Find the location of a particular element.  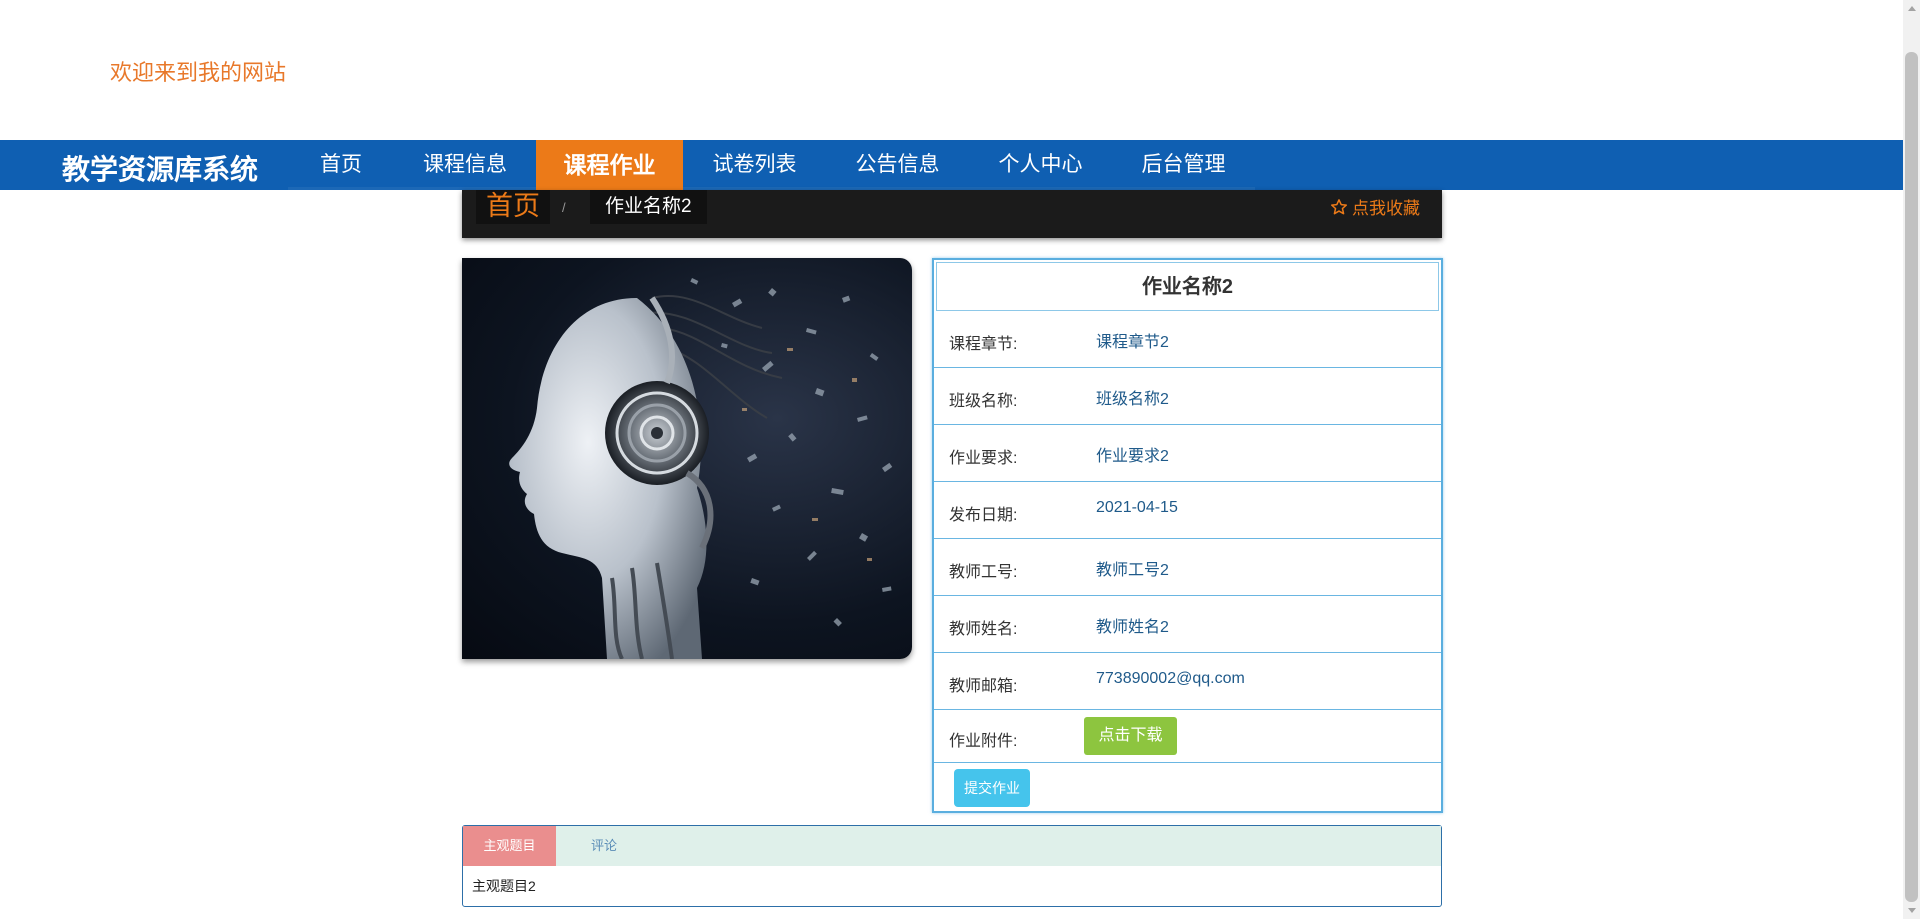

download-button: 点击下载 is located at coordinates (1130, 736).